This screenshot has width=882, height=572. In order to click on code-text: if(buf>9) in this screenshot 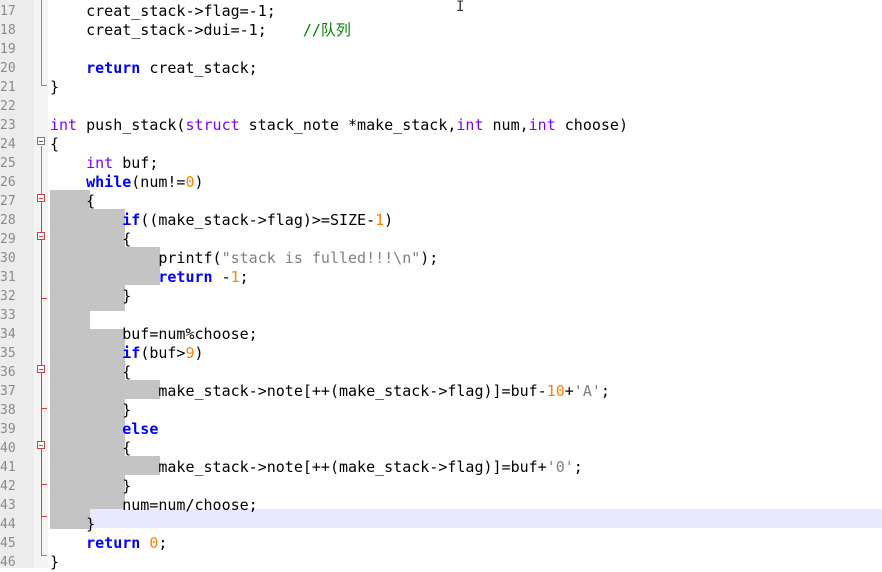, I will do `click(126, 353)`.